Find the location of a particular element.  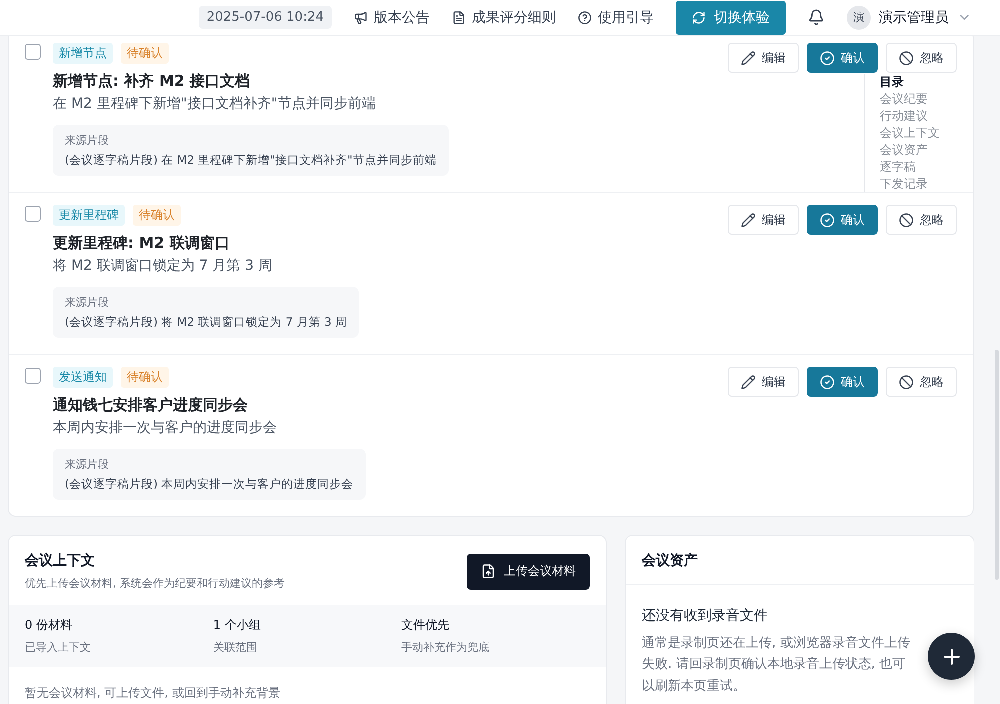

refresh-icon is located at coordinates (699, 17).